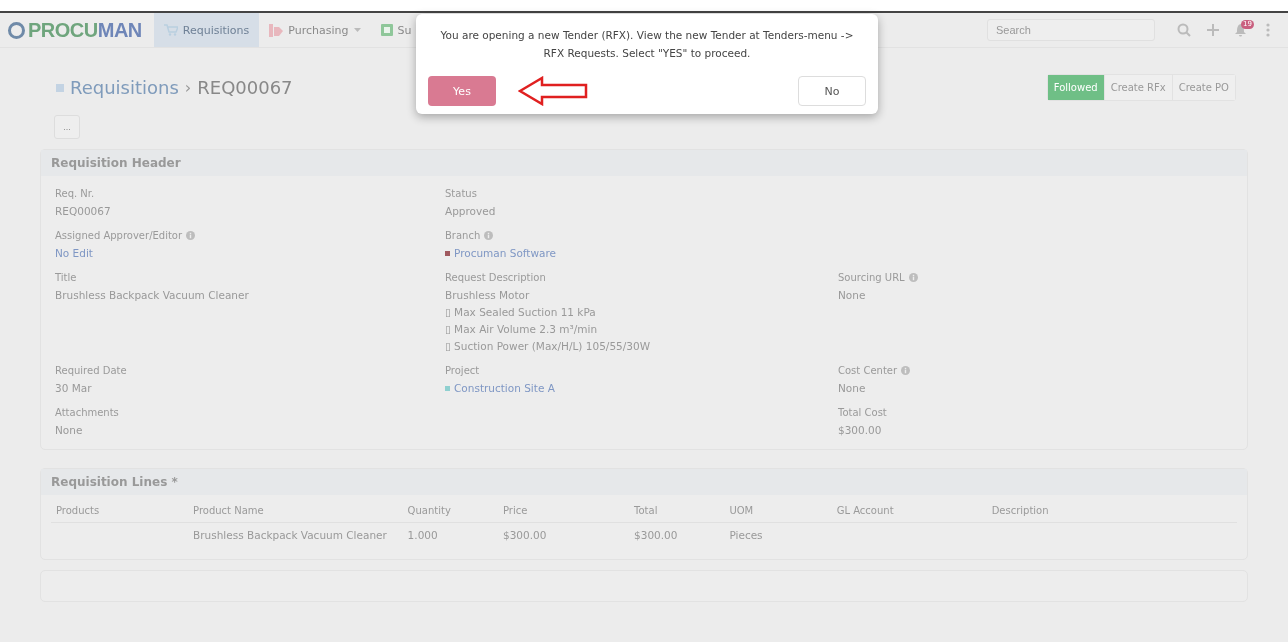 The height and width of the screenshot is (642, 1288). Describe the element at coordinates (521, 312) in the screenshot. I see `field-value: ▯ Max Sealed Suction 11 kPa` at that location.